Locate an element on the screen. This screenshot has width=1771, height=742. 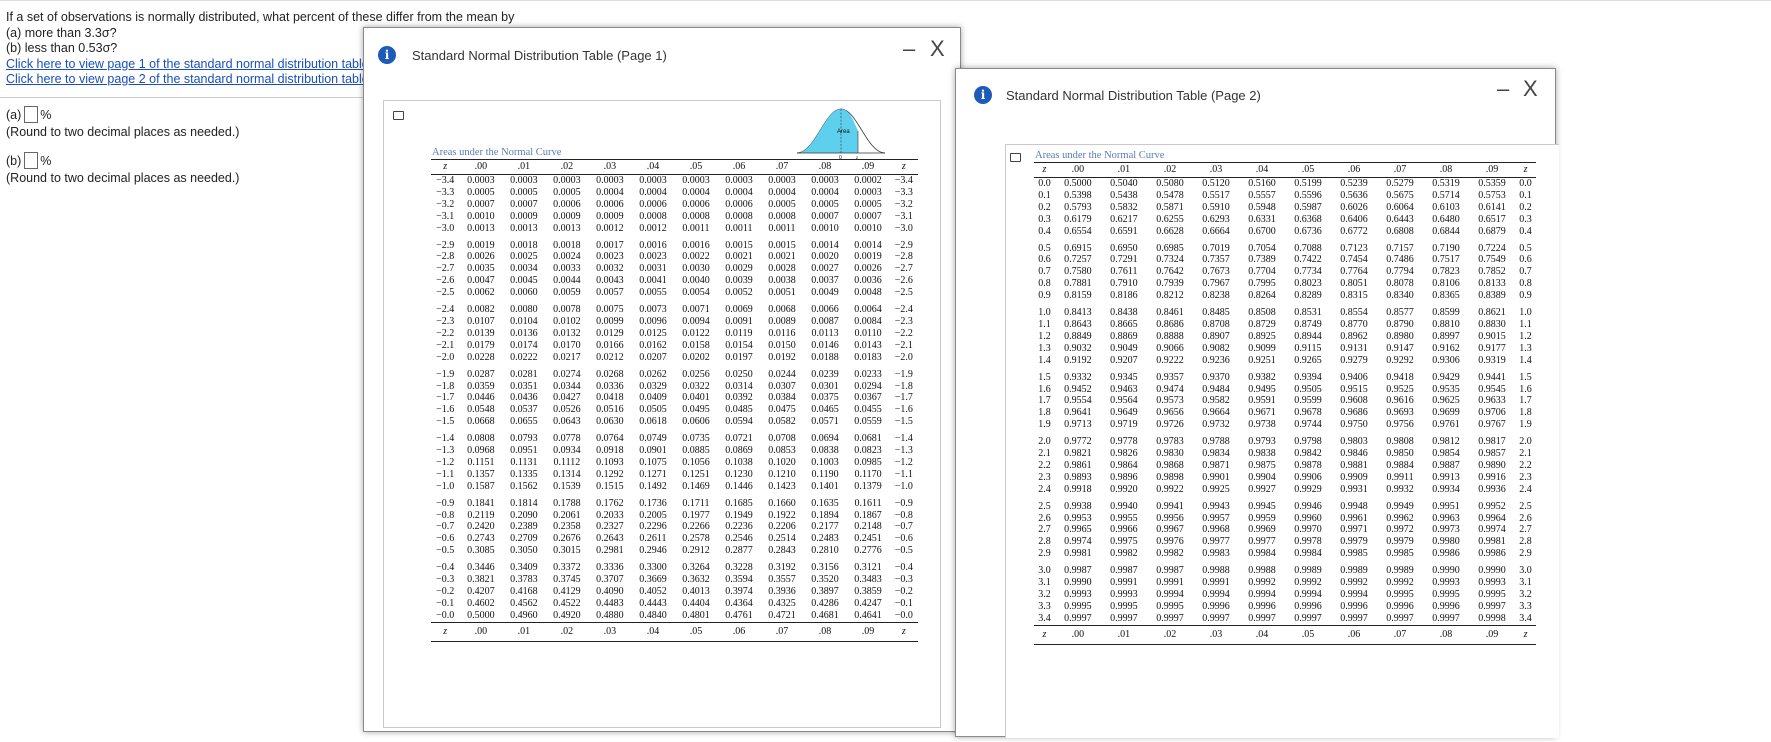
probability-cell: 0.0301 is located at coordinates (825, 386).